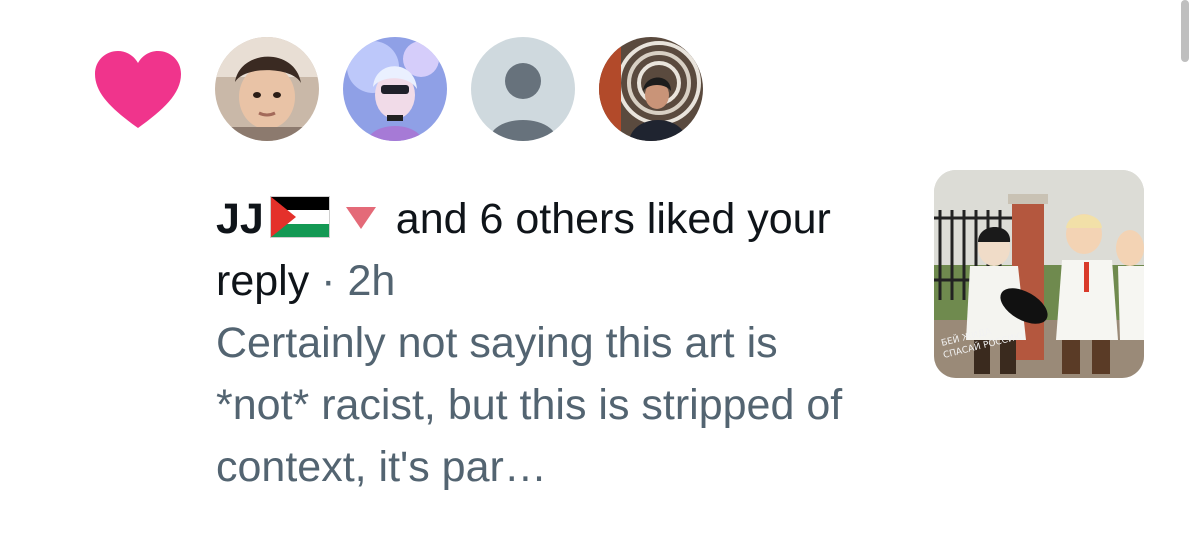 The width and height of the screenshot is (1200, 542). I want to click on heart-icon, so click(138, 90).